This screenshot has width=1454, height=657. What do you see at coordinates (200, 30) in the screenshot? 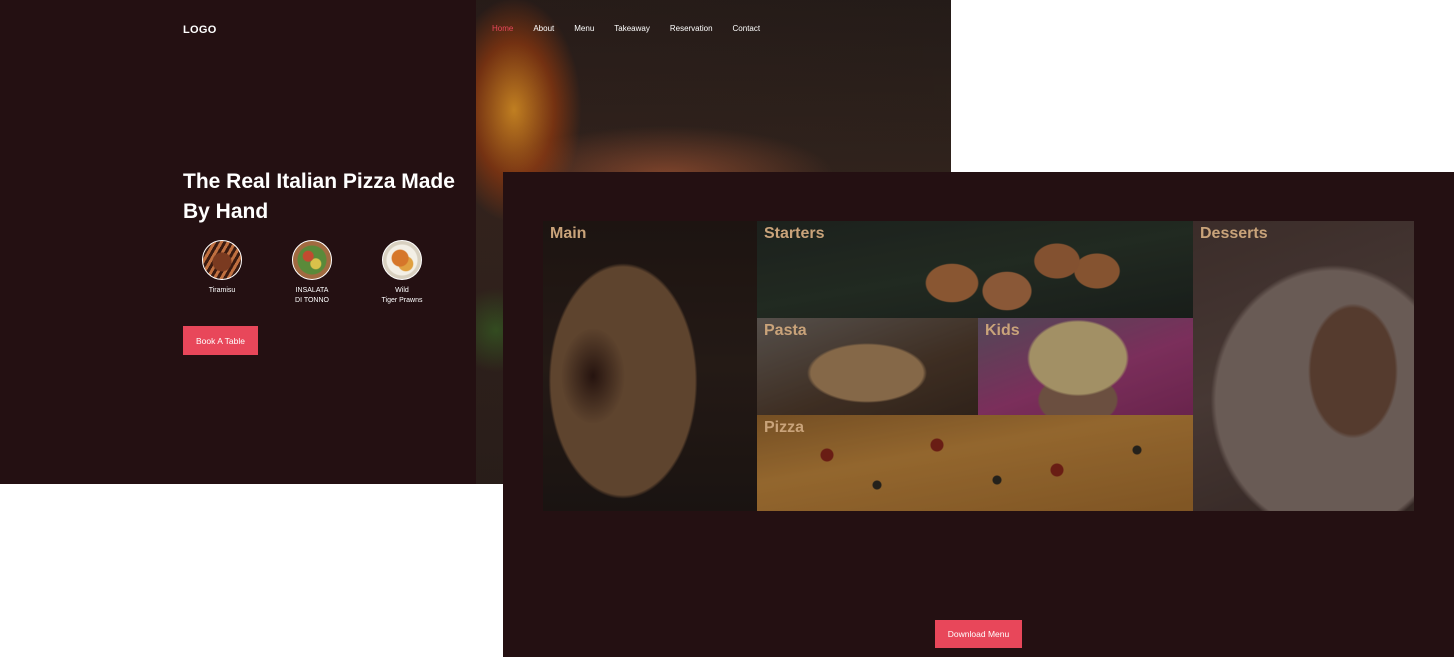
I see `logo: LOGO` at bounding box center [200, 30].